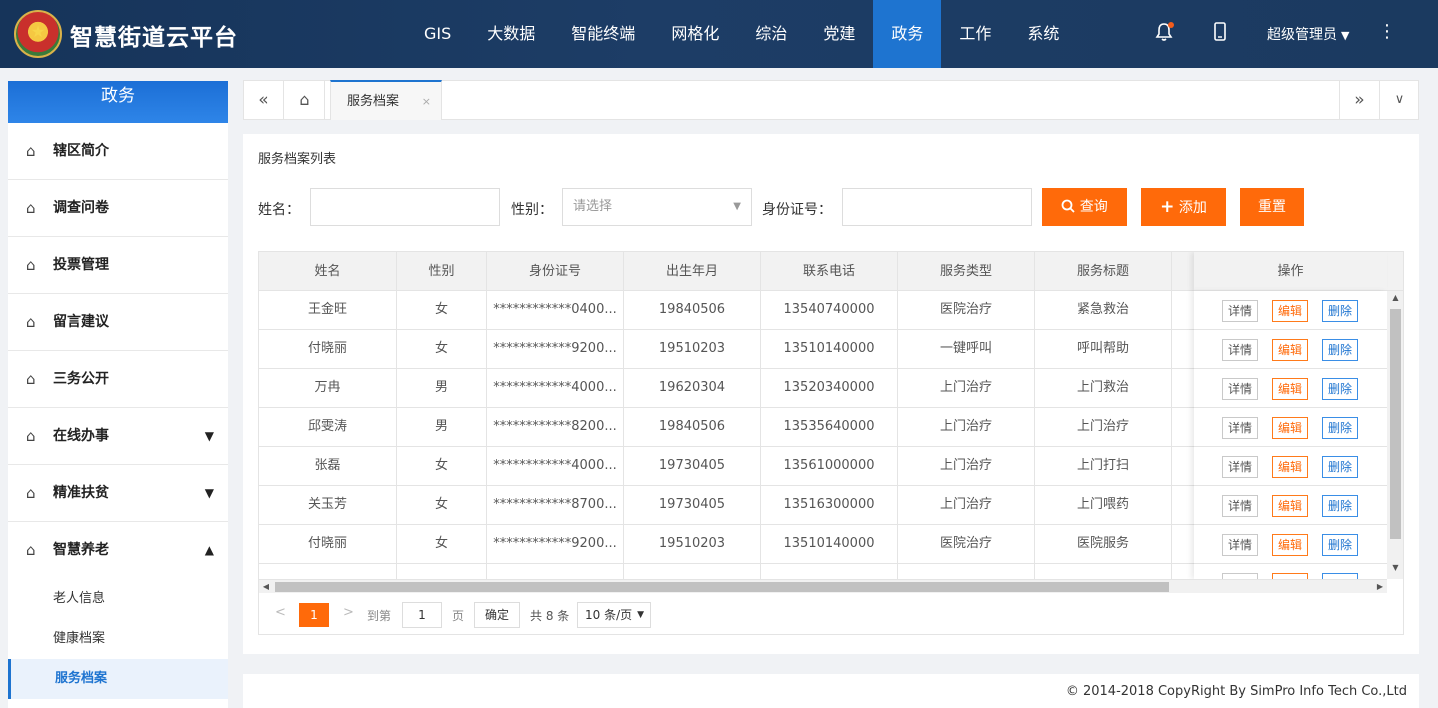  What do you see at coordinates (966, 505) in the screenshot?
I see `cell-service-type: 上门治疗` at bounding box center [966, 505].